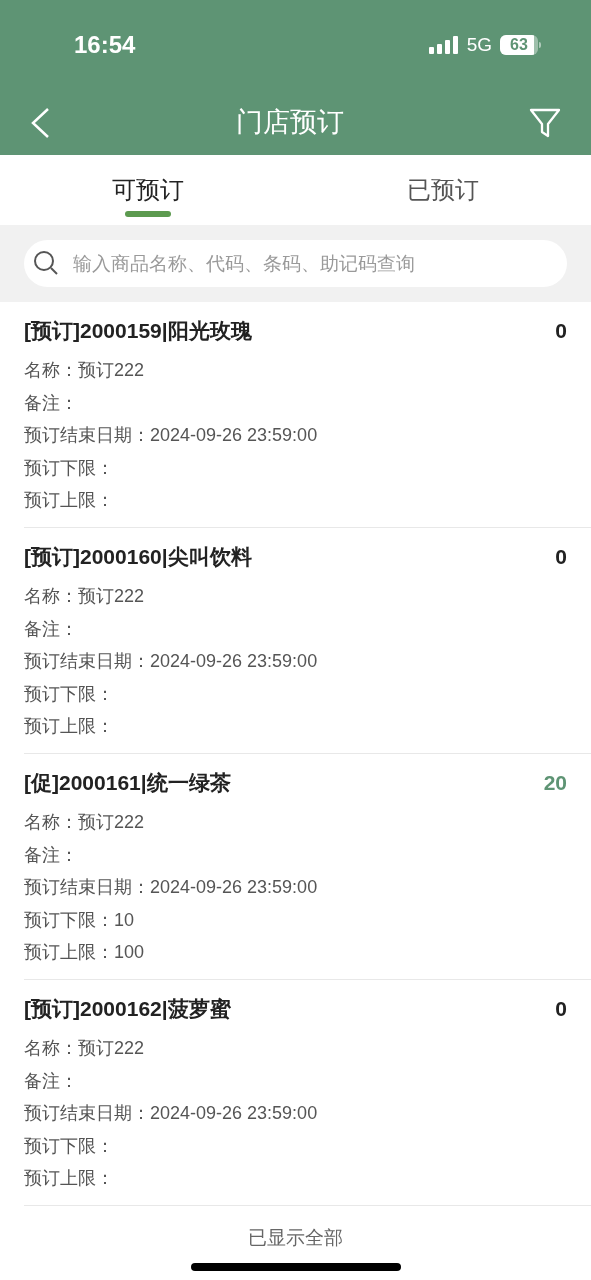 This screenshot has width=591, height=1280. What do you see at coordinates (84, 952) in the screenshot?
I see `item-detail: 预订上限：100` at bounding box center [84, 952].